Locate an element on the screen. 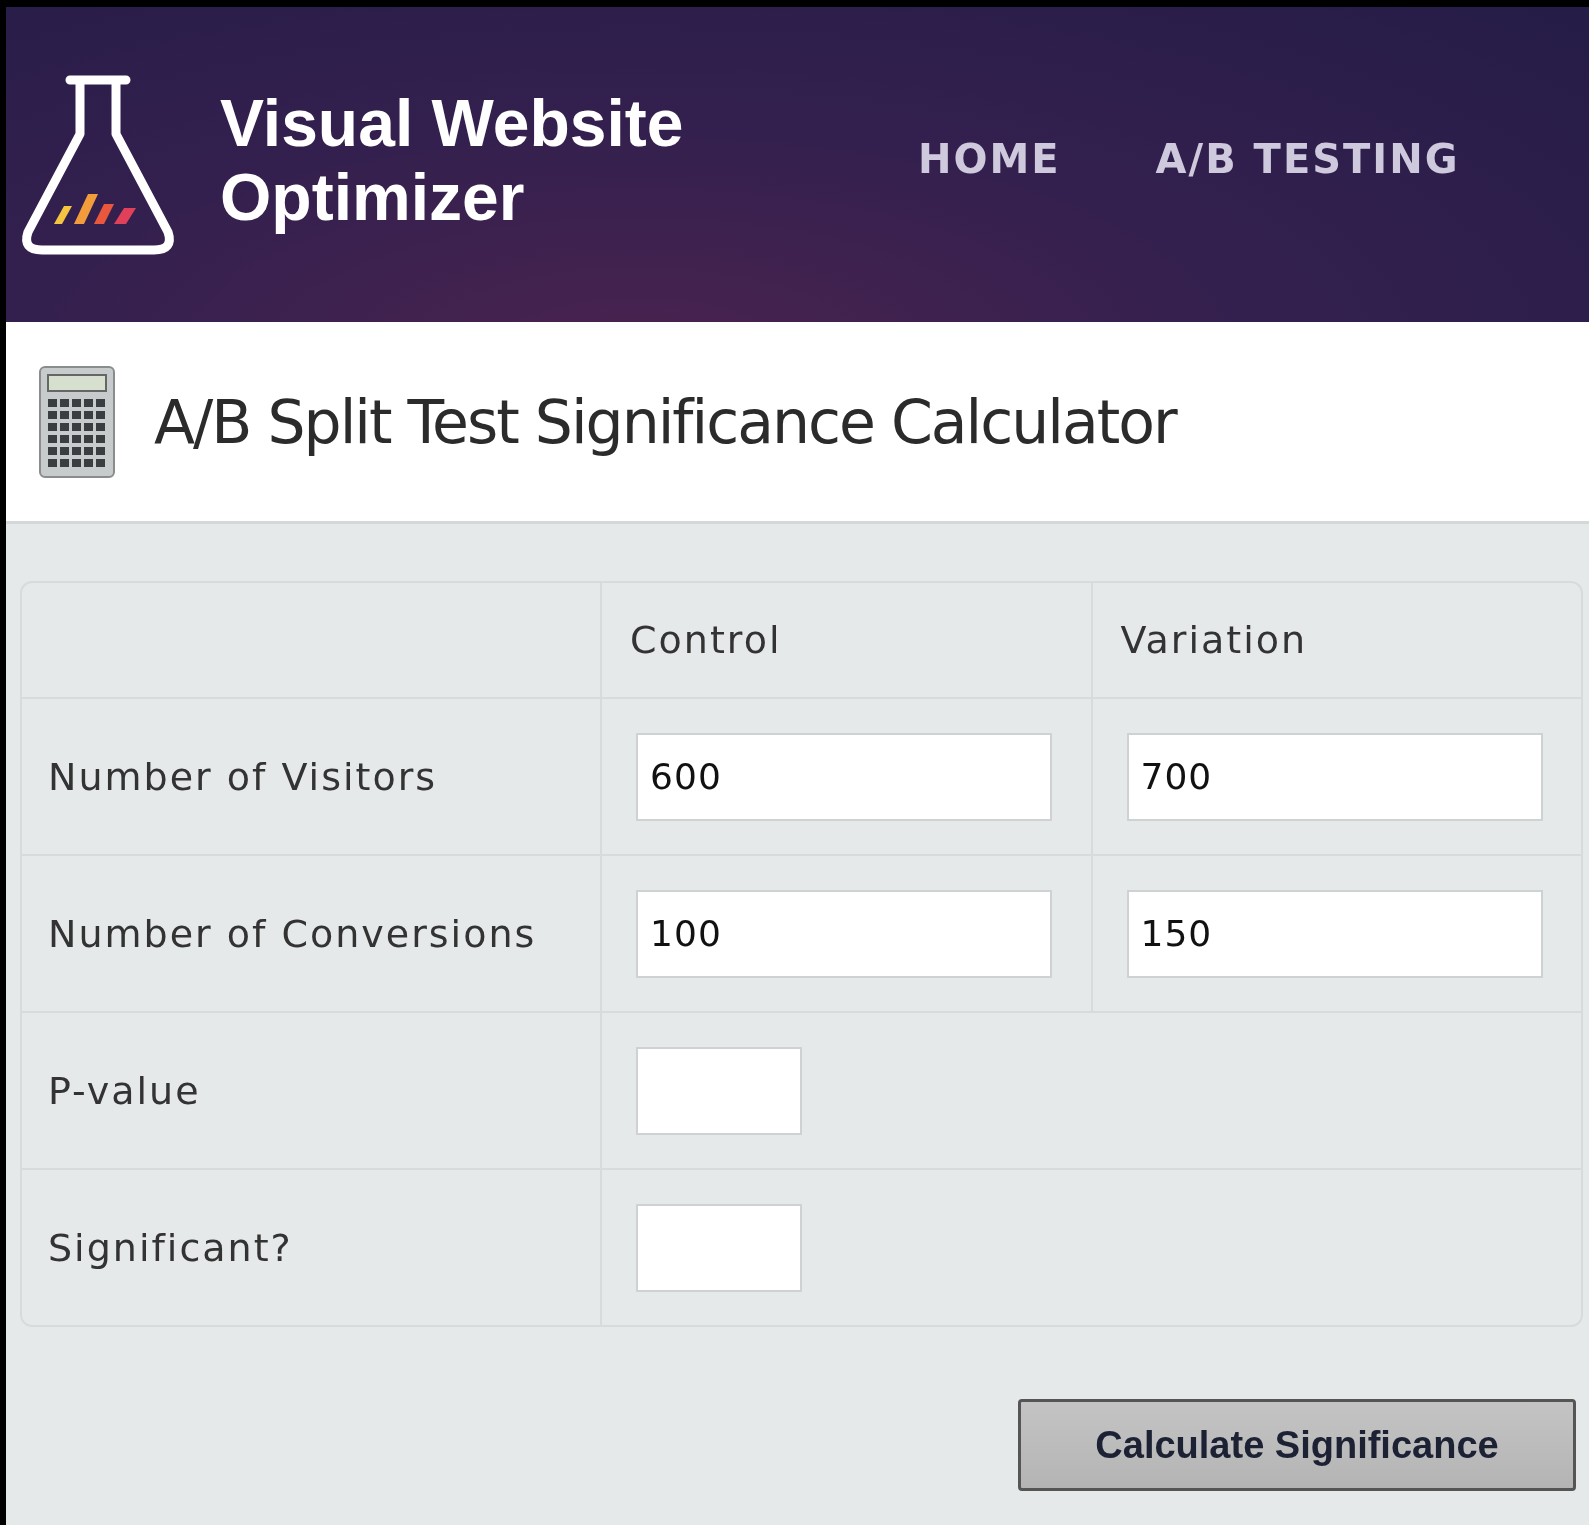  row-label: Number of Visitors is located at coordinates (243, 776).